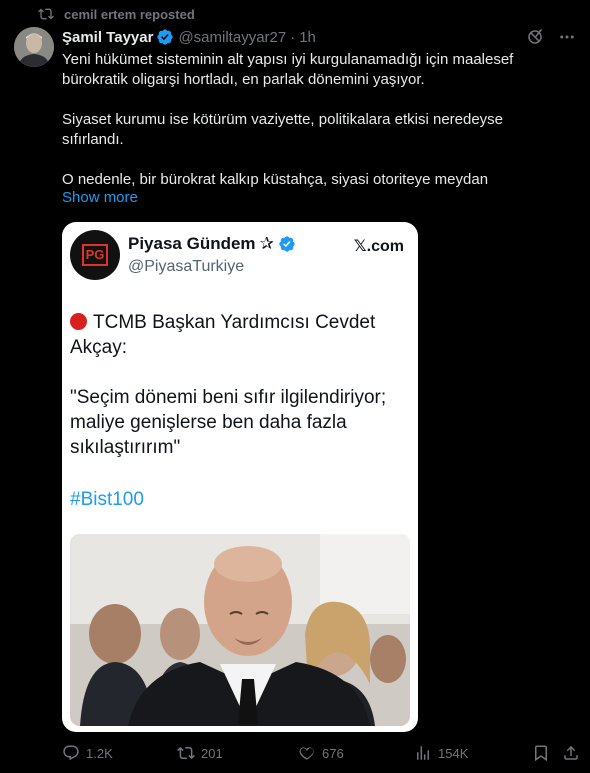 The height and width of the screenshot is (773, 590). I want to click on reply-button: 1.2K, so click(87, 753).